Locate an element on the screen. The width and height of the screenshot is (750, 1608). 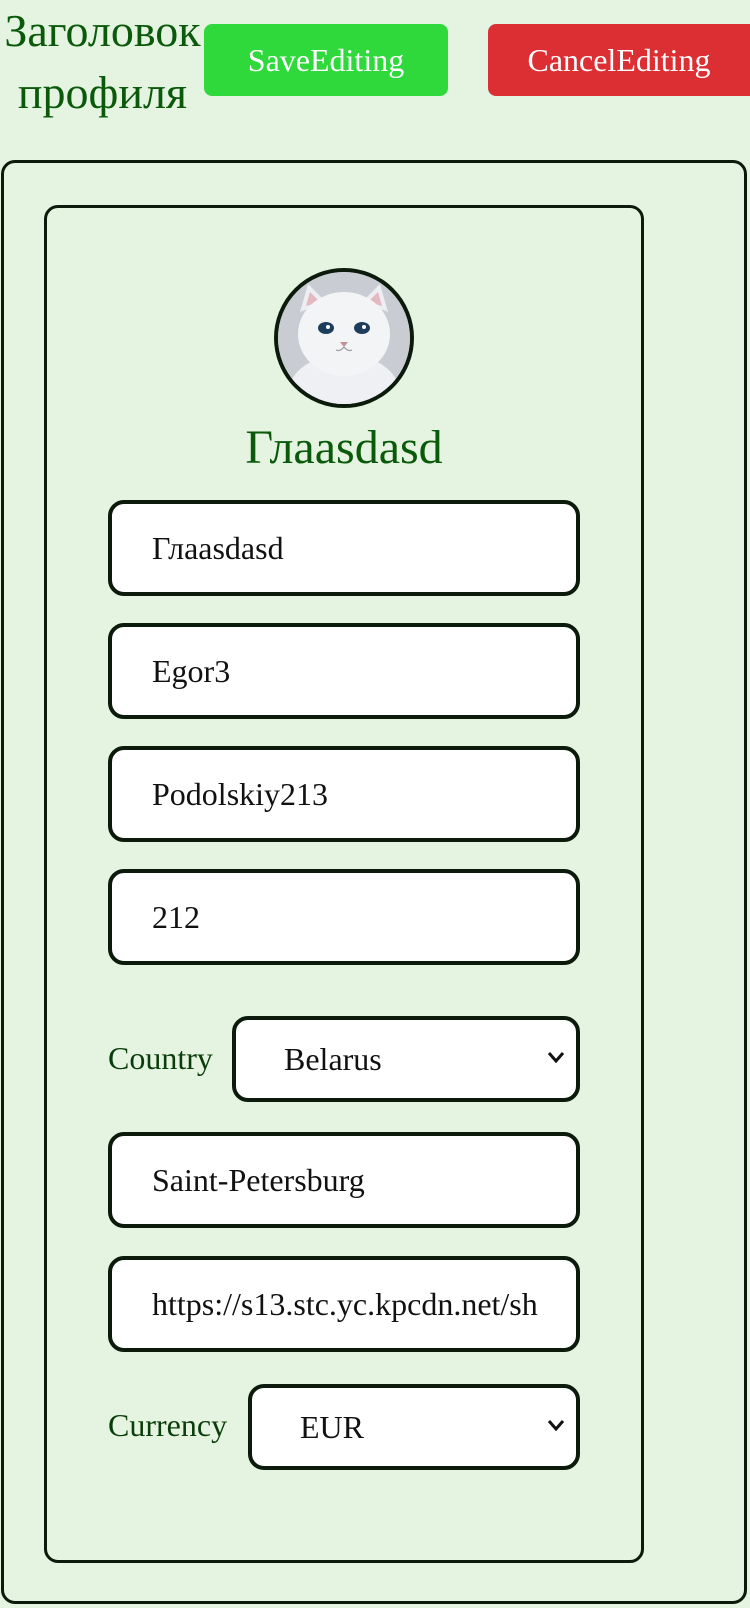
cancel-editing-button: CancelEditing is located at coordinates (619, 60).